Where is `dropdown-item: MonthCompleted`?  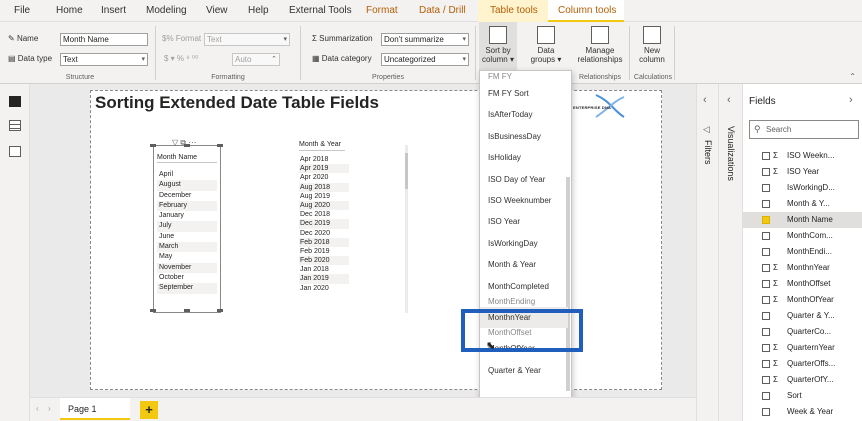
dropdown-item: MonthCompleted is located at coordinates (524, 286).